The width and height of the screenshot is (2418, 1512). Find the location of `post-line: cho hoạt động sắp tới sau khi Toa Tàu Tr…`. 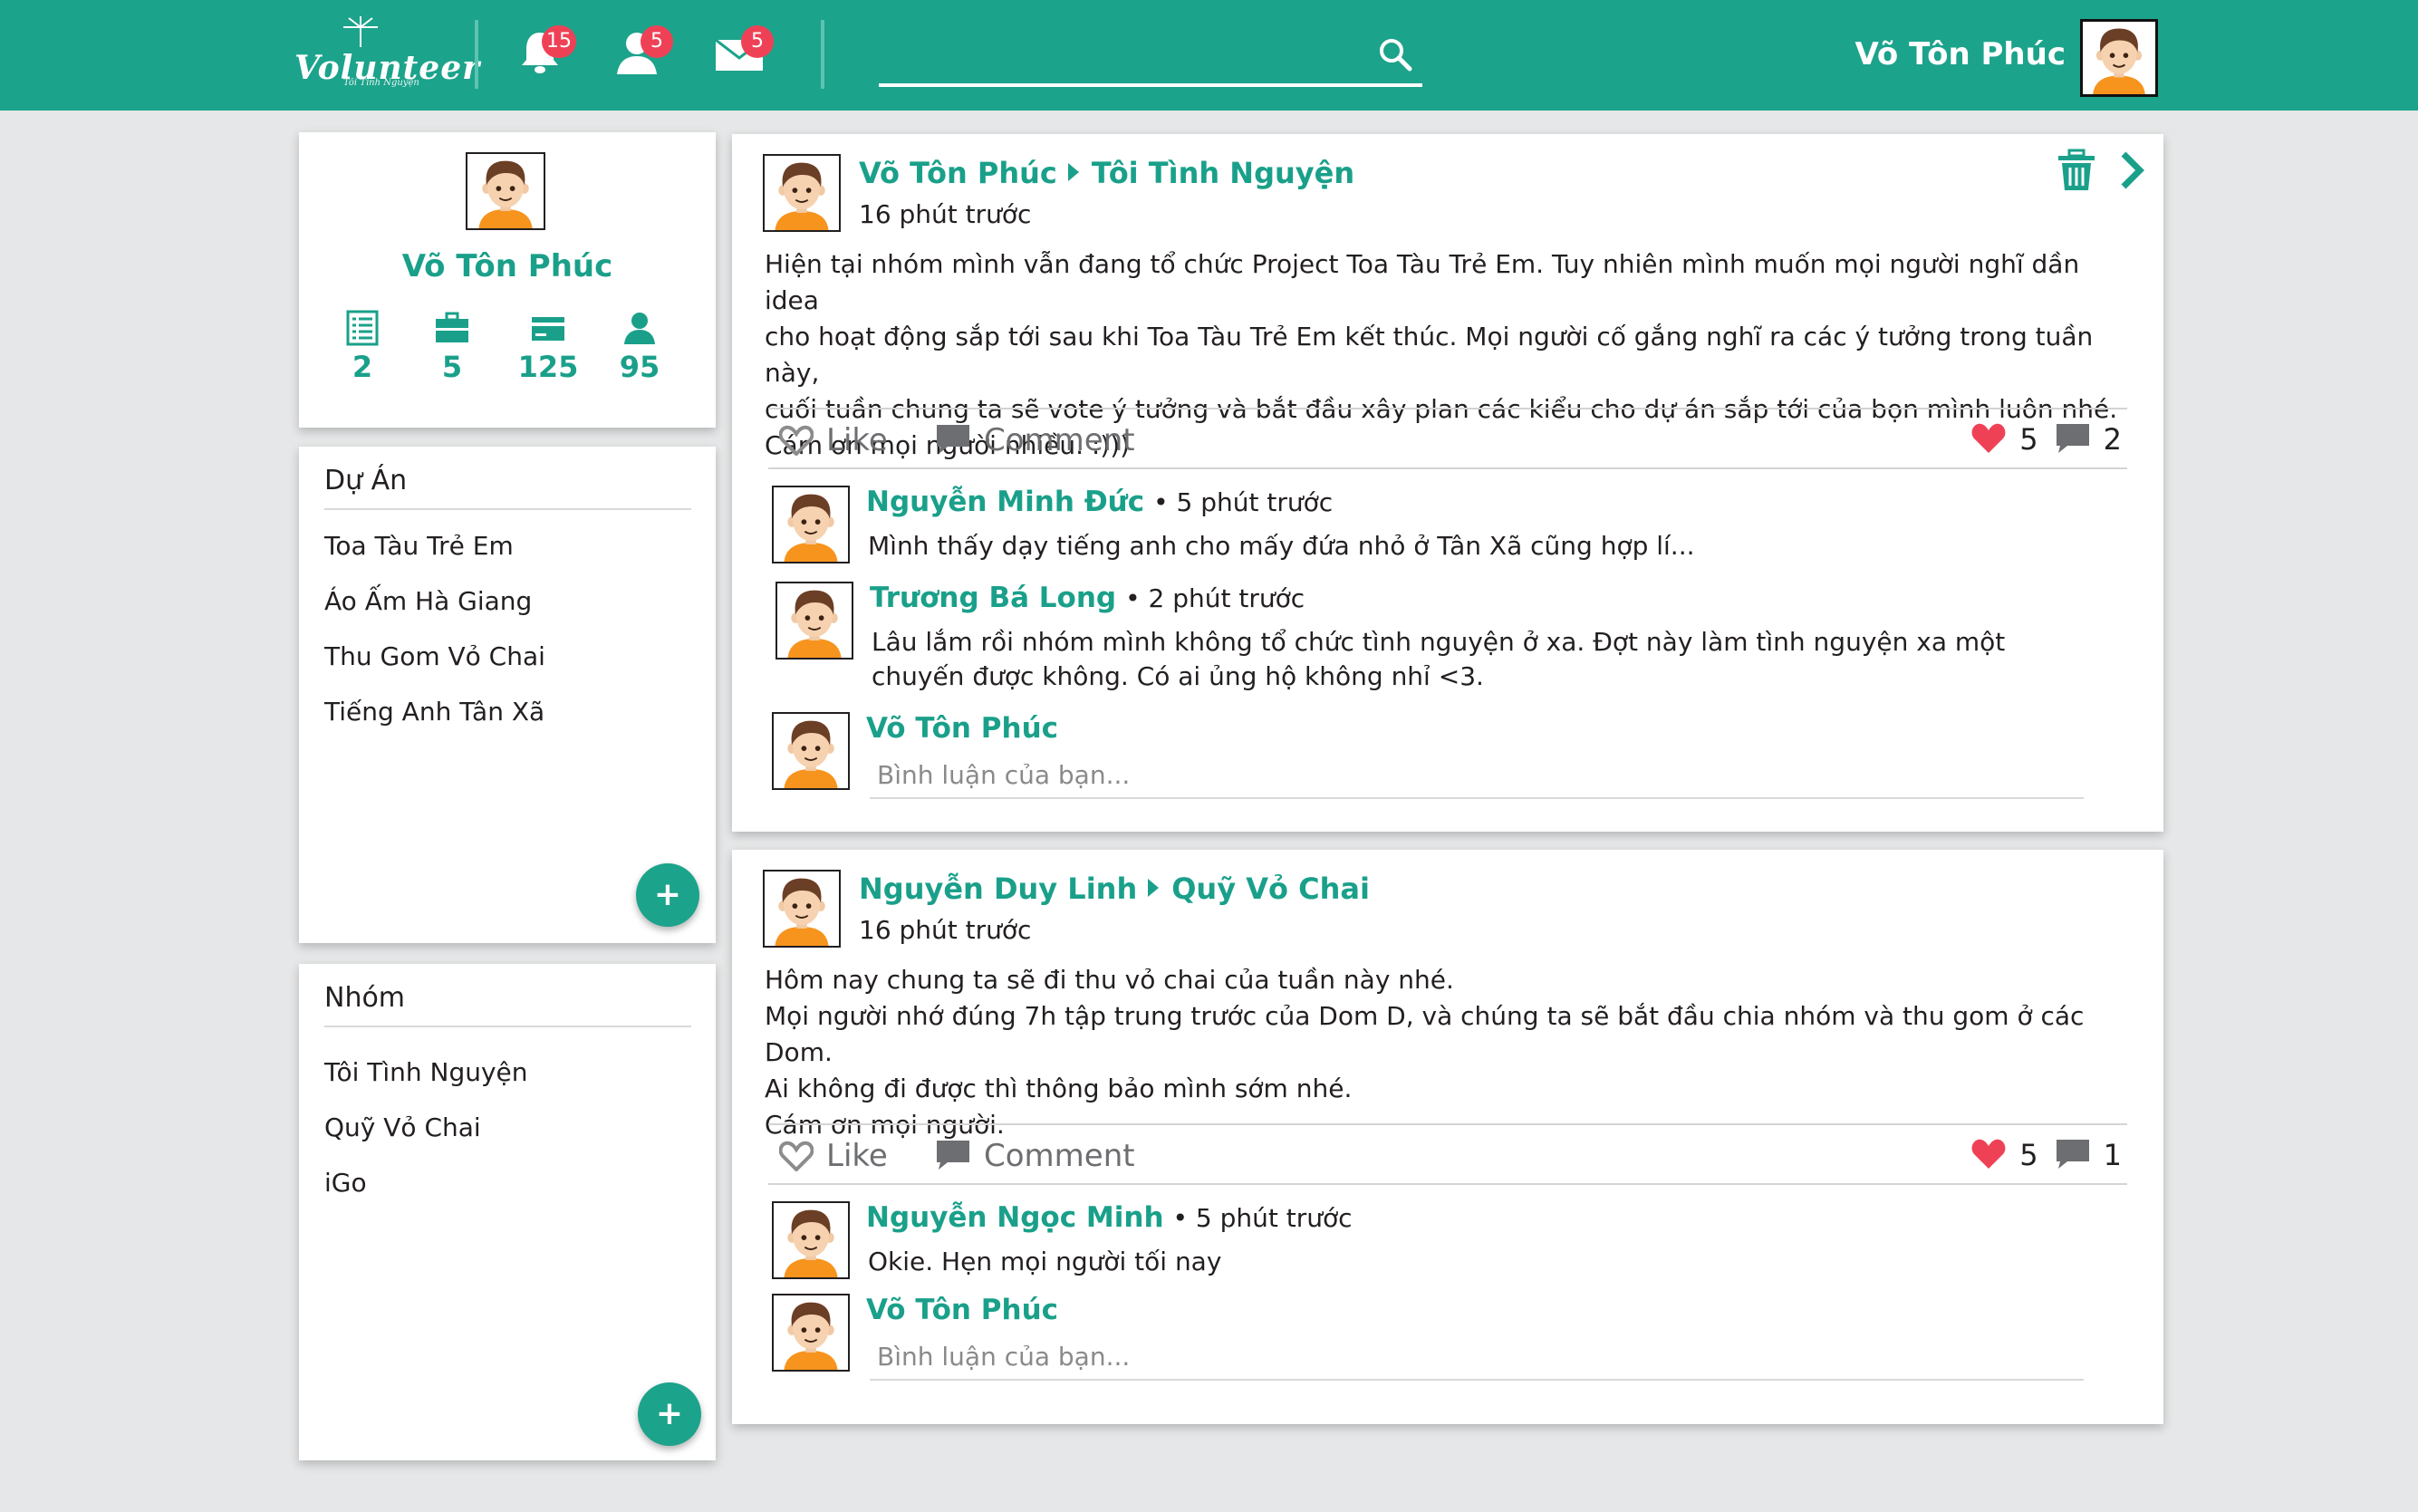

post-line: cho hoạt động sắp tới sau khi Toa Tàu Tr… is located at coordinates (1429, 355).